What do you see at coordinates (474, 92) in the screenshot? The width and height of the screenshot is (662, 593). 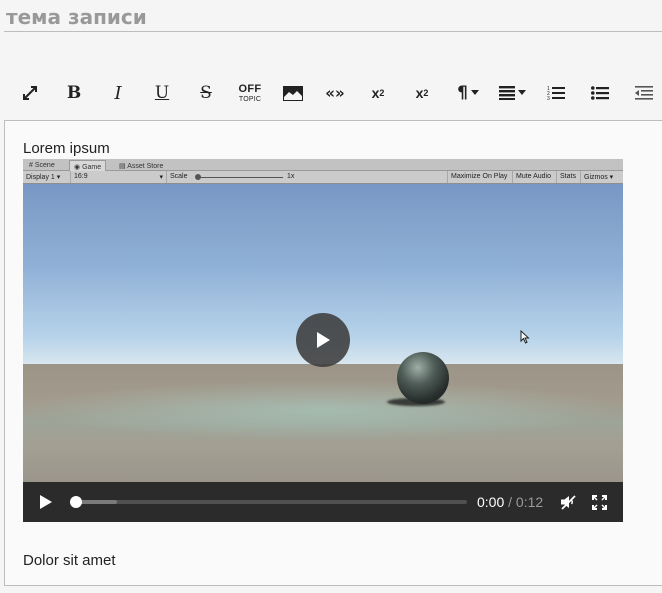 I see `caret-down-icon` at bounding box center [474, 92].